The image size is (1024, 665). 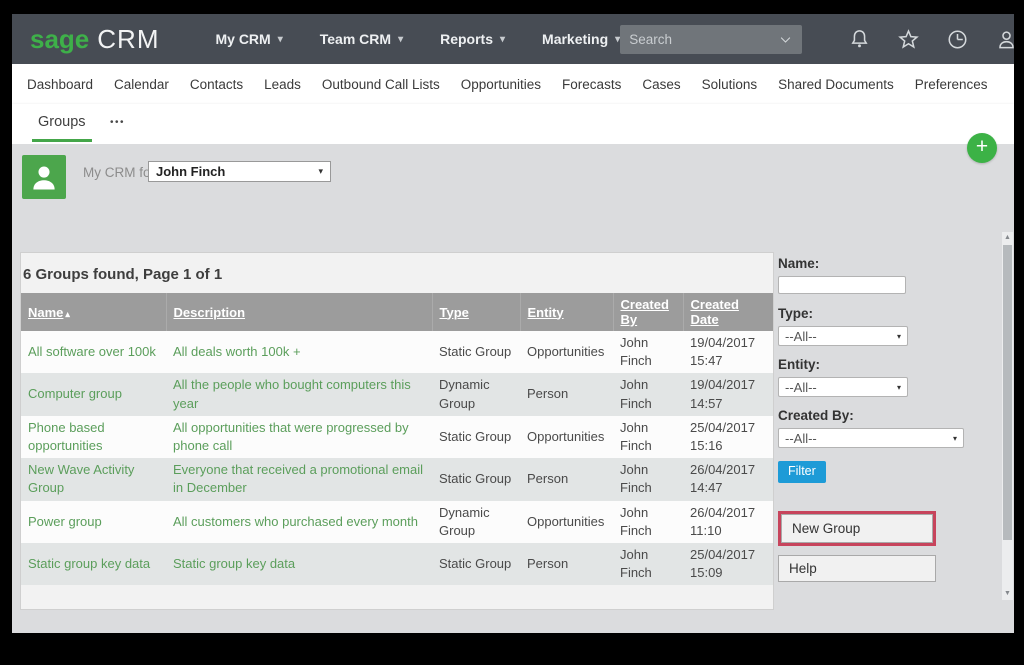 I want to click on column-header: Entity, so click(x=566, y=312).